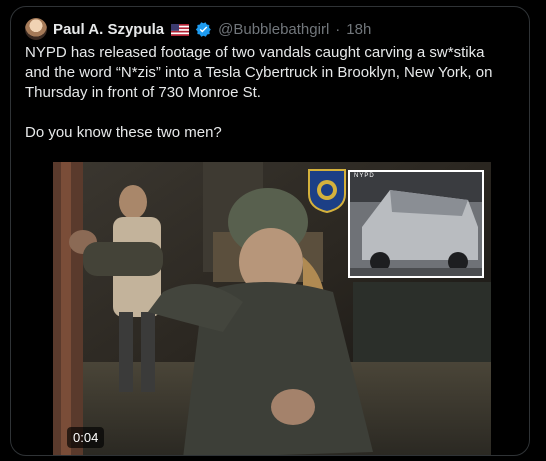 This screenshot has width=546, height=461. I want to click on us-flag-icon, so click(180, 29).